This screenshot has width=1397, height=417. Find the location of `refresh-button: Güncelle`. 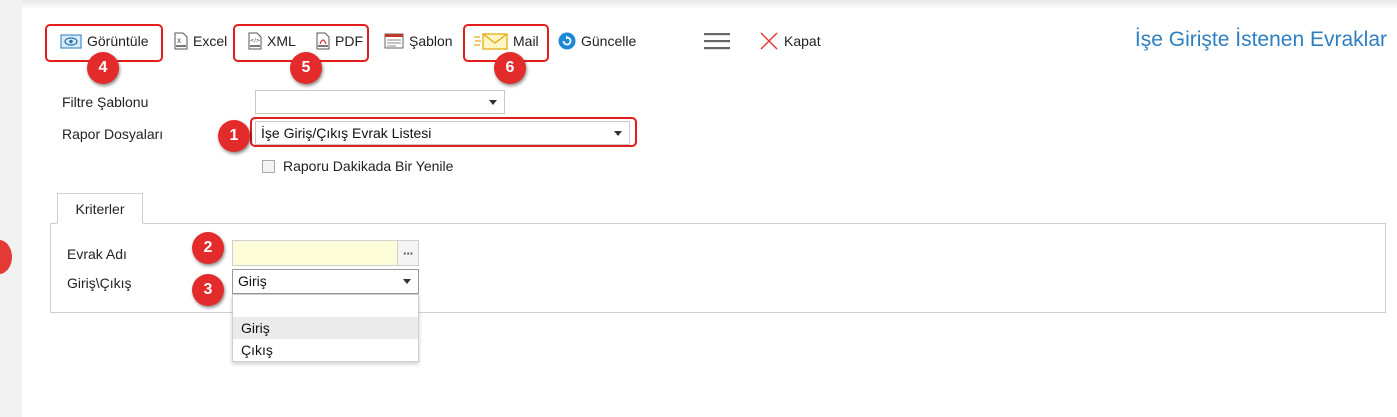

refresh-button: Güncelle is located at coordinates (597, 41).